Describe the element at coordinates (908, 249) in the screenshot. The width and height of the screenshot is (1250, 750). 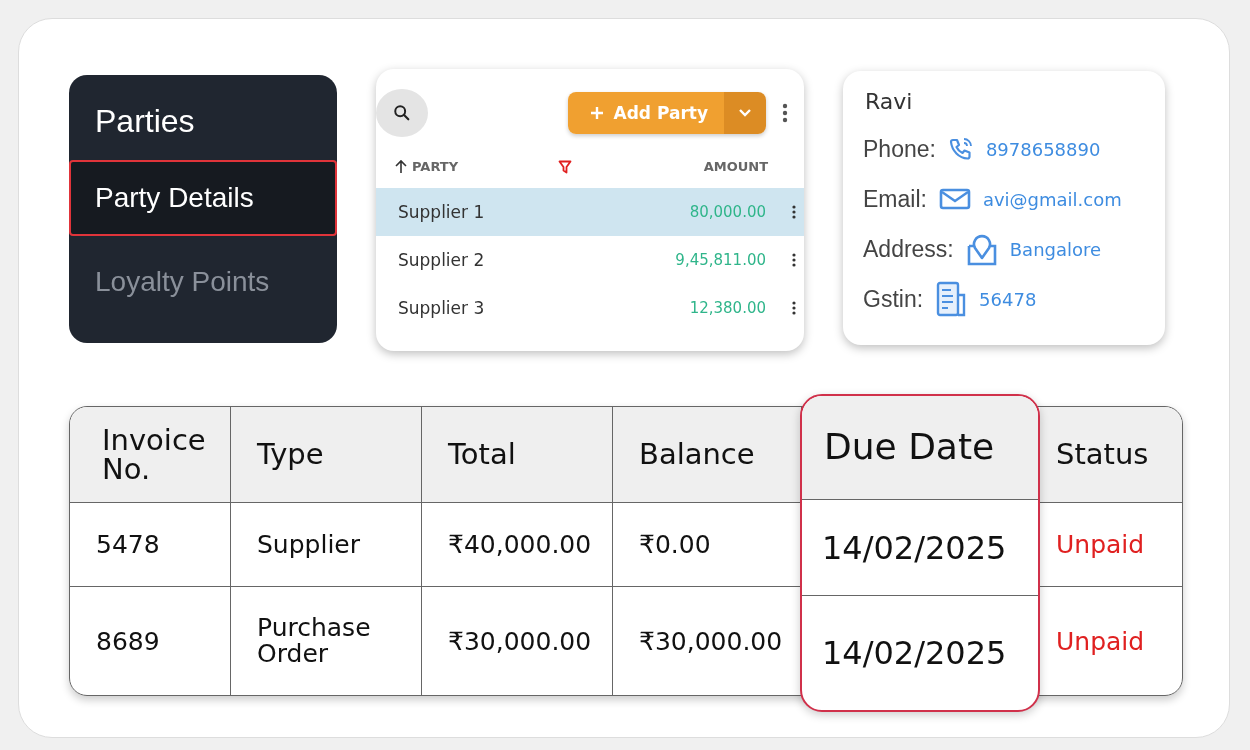
I see `field-label: Address:` at that location.